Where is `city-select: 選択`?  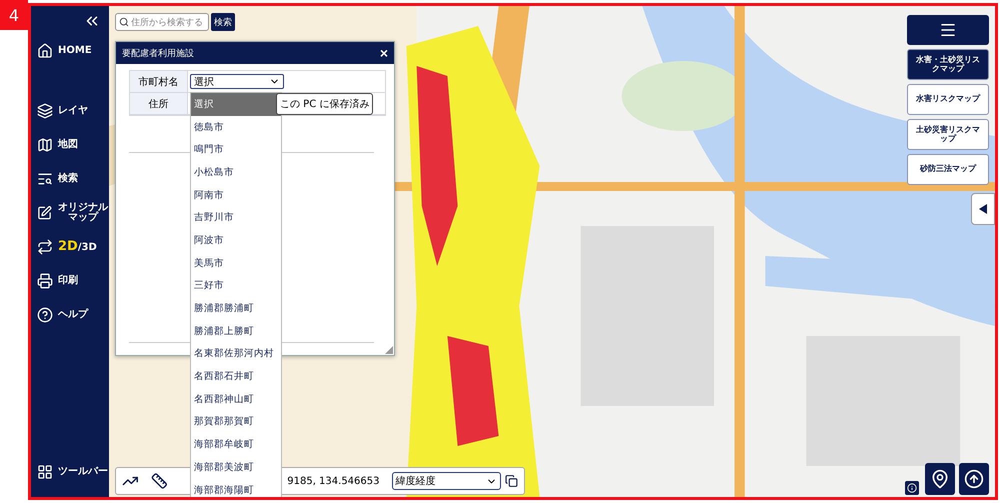 city-select: 選択 is located at coordinates (237, 81).